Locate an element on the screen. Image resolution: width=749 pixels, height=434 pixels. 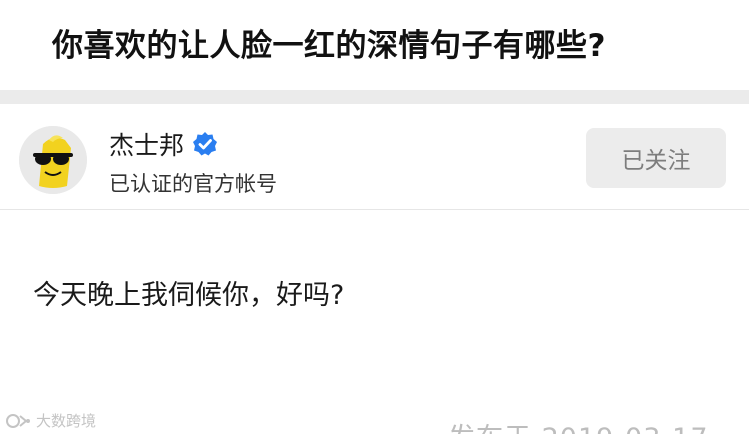
section-divider is located at coordinates (374, 97).